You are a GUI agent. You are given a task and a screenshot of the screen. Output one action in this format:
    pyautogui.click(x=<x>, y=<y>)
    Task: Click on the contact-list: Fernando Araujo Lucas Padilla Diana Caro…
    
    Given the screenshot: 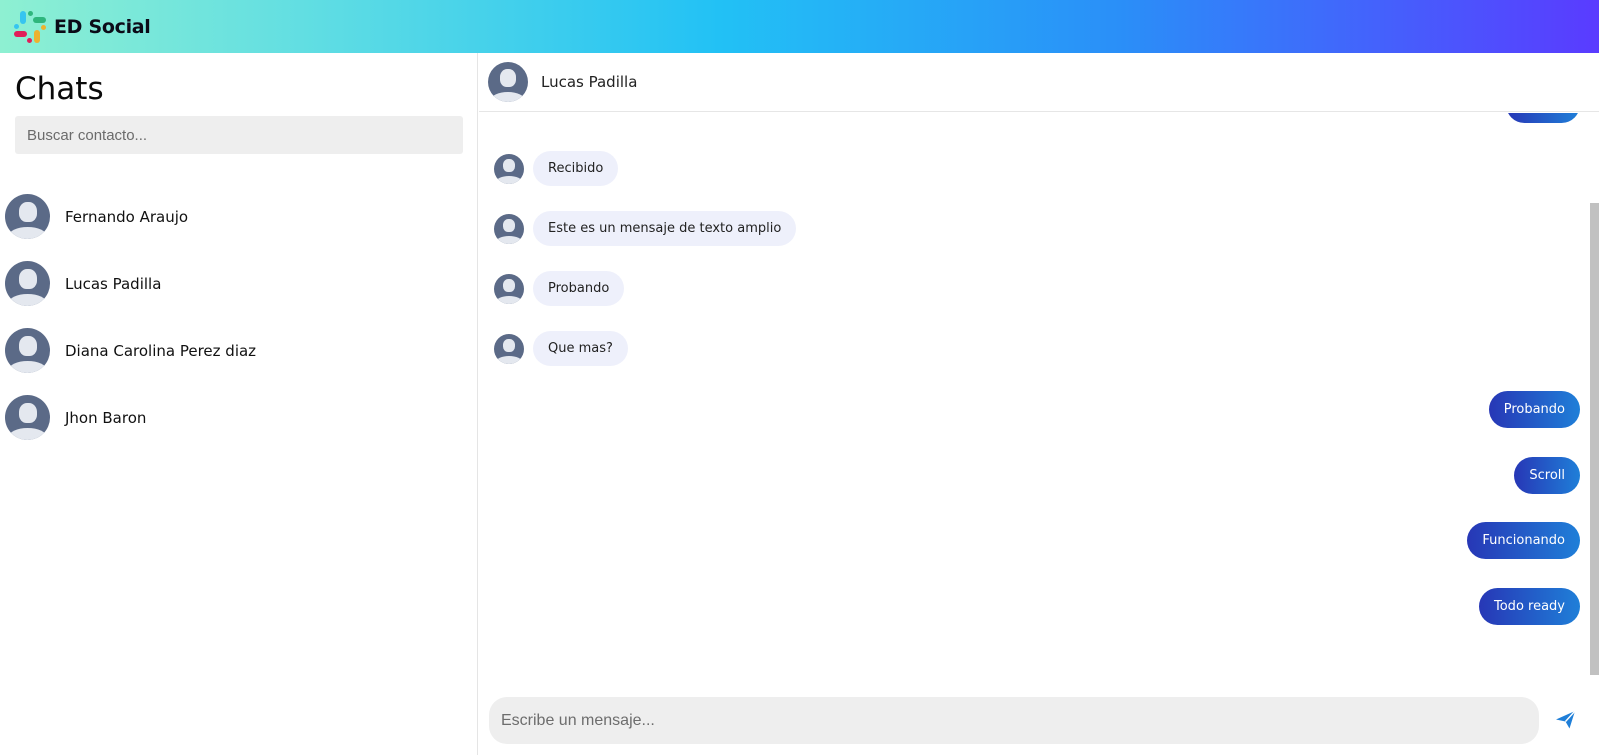 What is the action you would take?
    pyautogui.click(x=239, y=317)
    